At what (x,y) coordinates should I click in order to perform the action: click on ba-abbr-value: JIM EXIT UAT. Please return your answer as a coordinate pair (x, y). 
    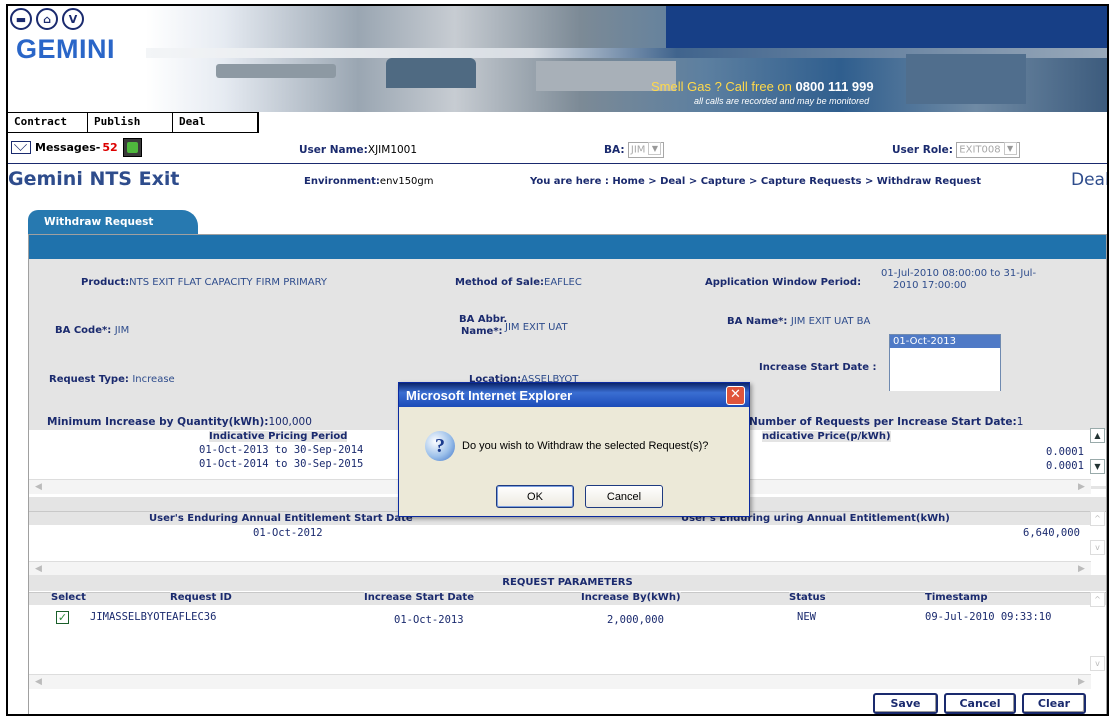
    Looking at the image, I should click on (536, 327).